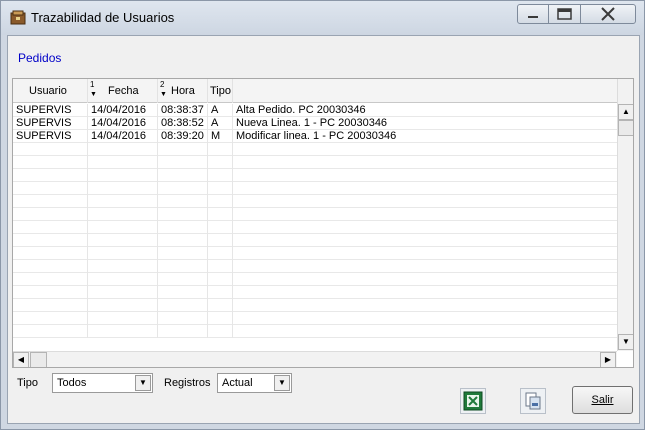 The image size is (645, 430). What do you see at coordinates (220, 136) in the screenshot?
I see `cell-tipo: M` at bounding box center [220, 136].